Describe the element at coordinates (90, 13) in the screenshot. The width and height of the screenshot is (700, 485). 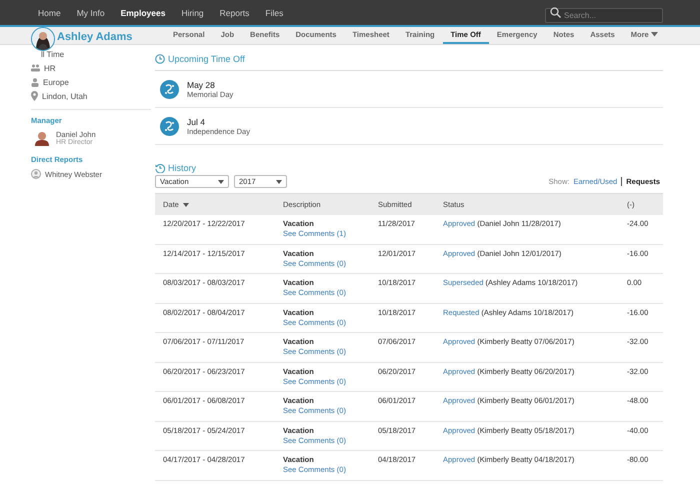
I see `nav-link: My Info` at that location.